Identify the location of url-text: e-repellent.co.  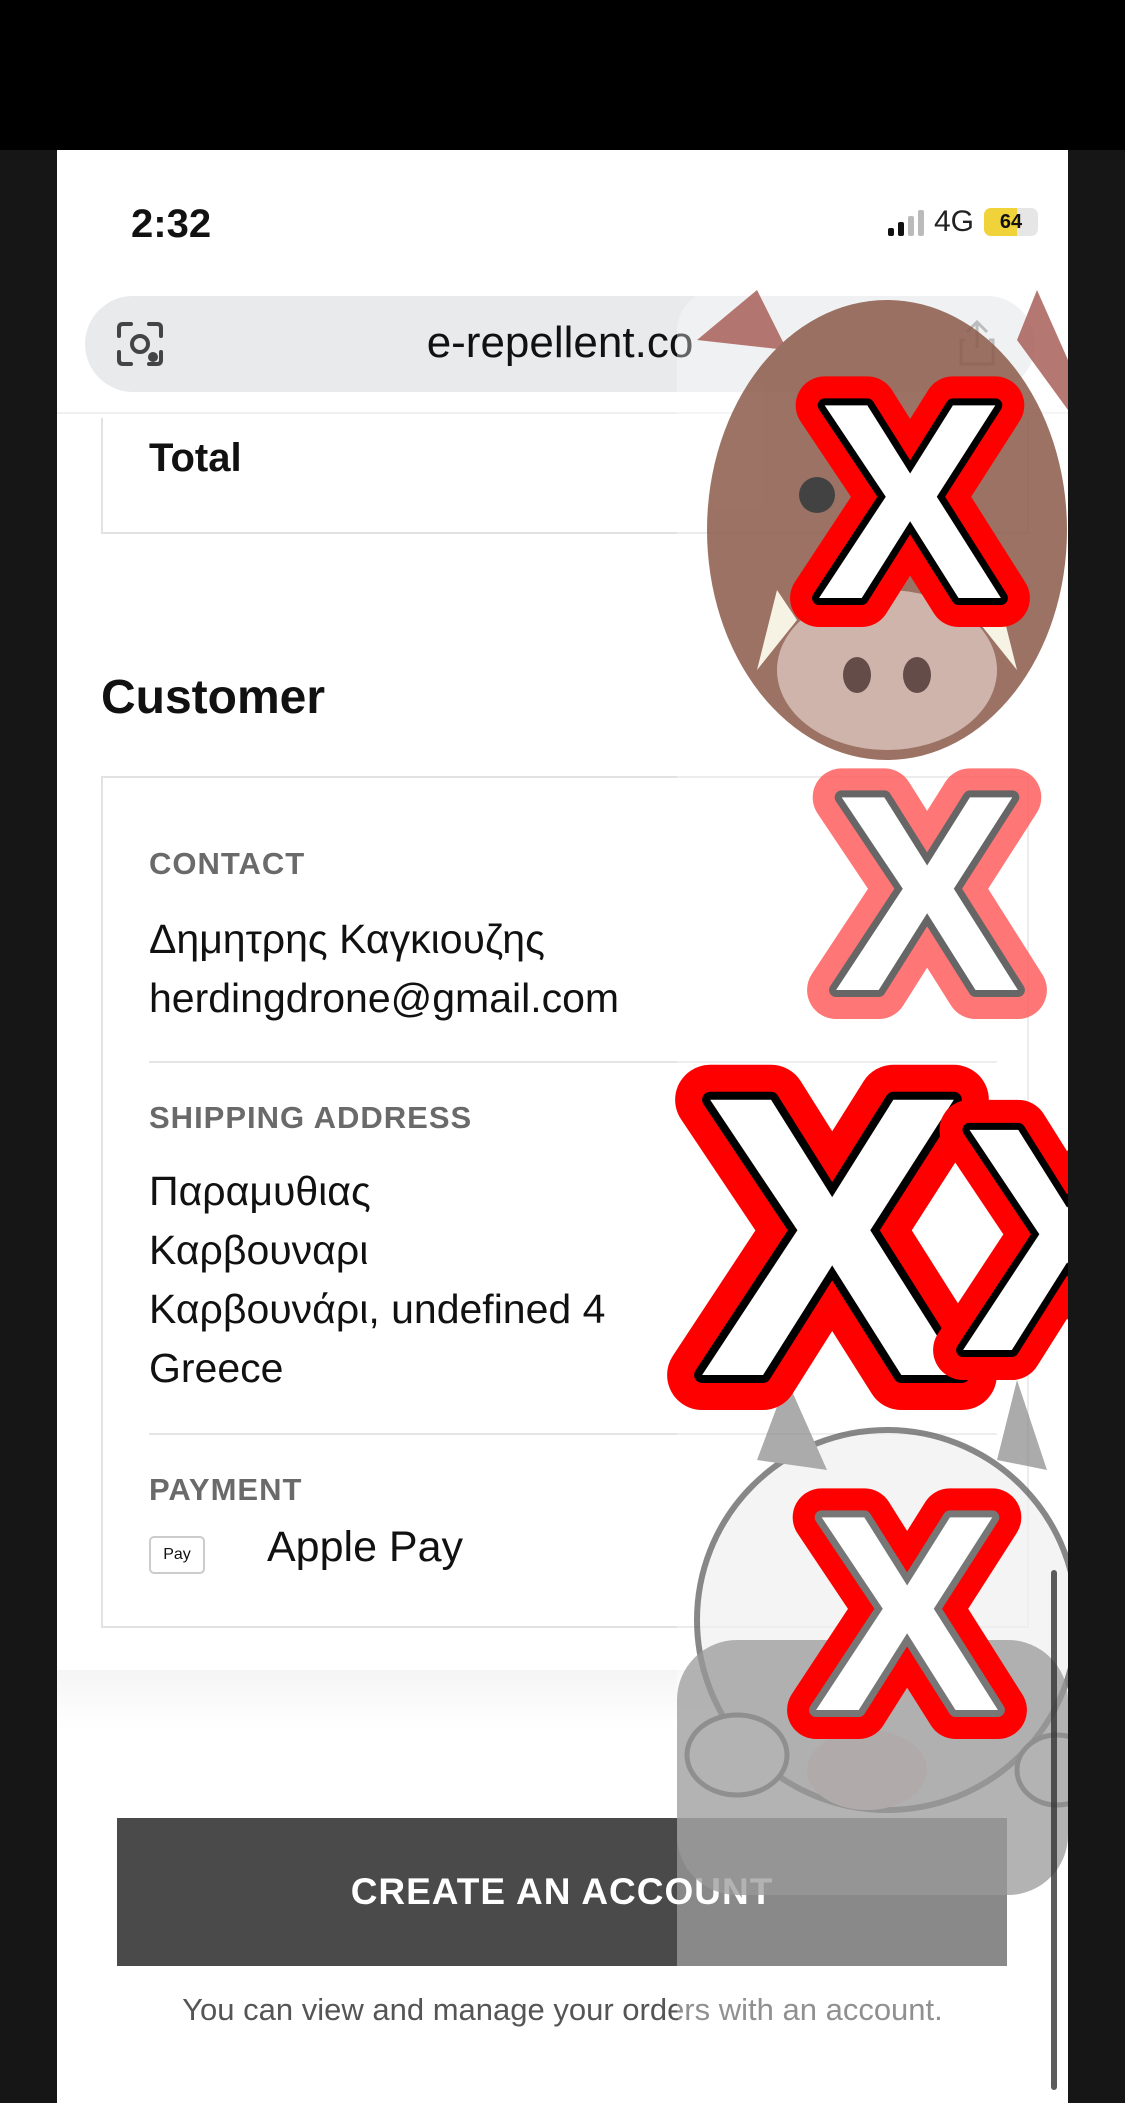
(560, 343).